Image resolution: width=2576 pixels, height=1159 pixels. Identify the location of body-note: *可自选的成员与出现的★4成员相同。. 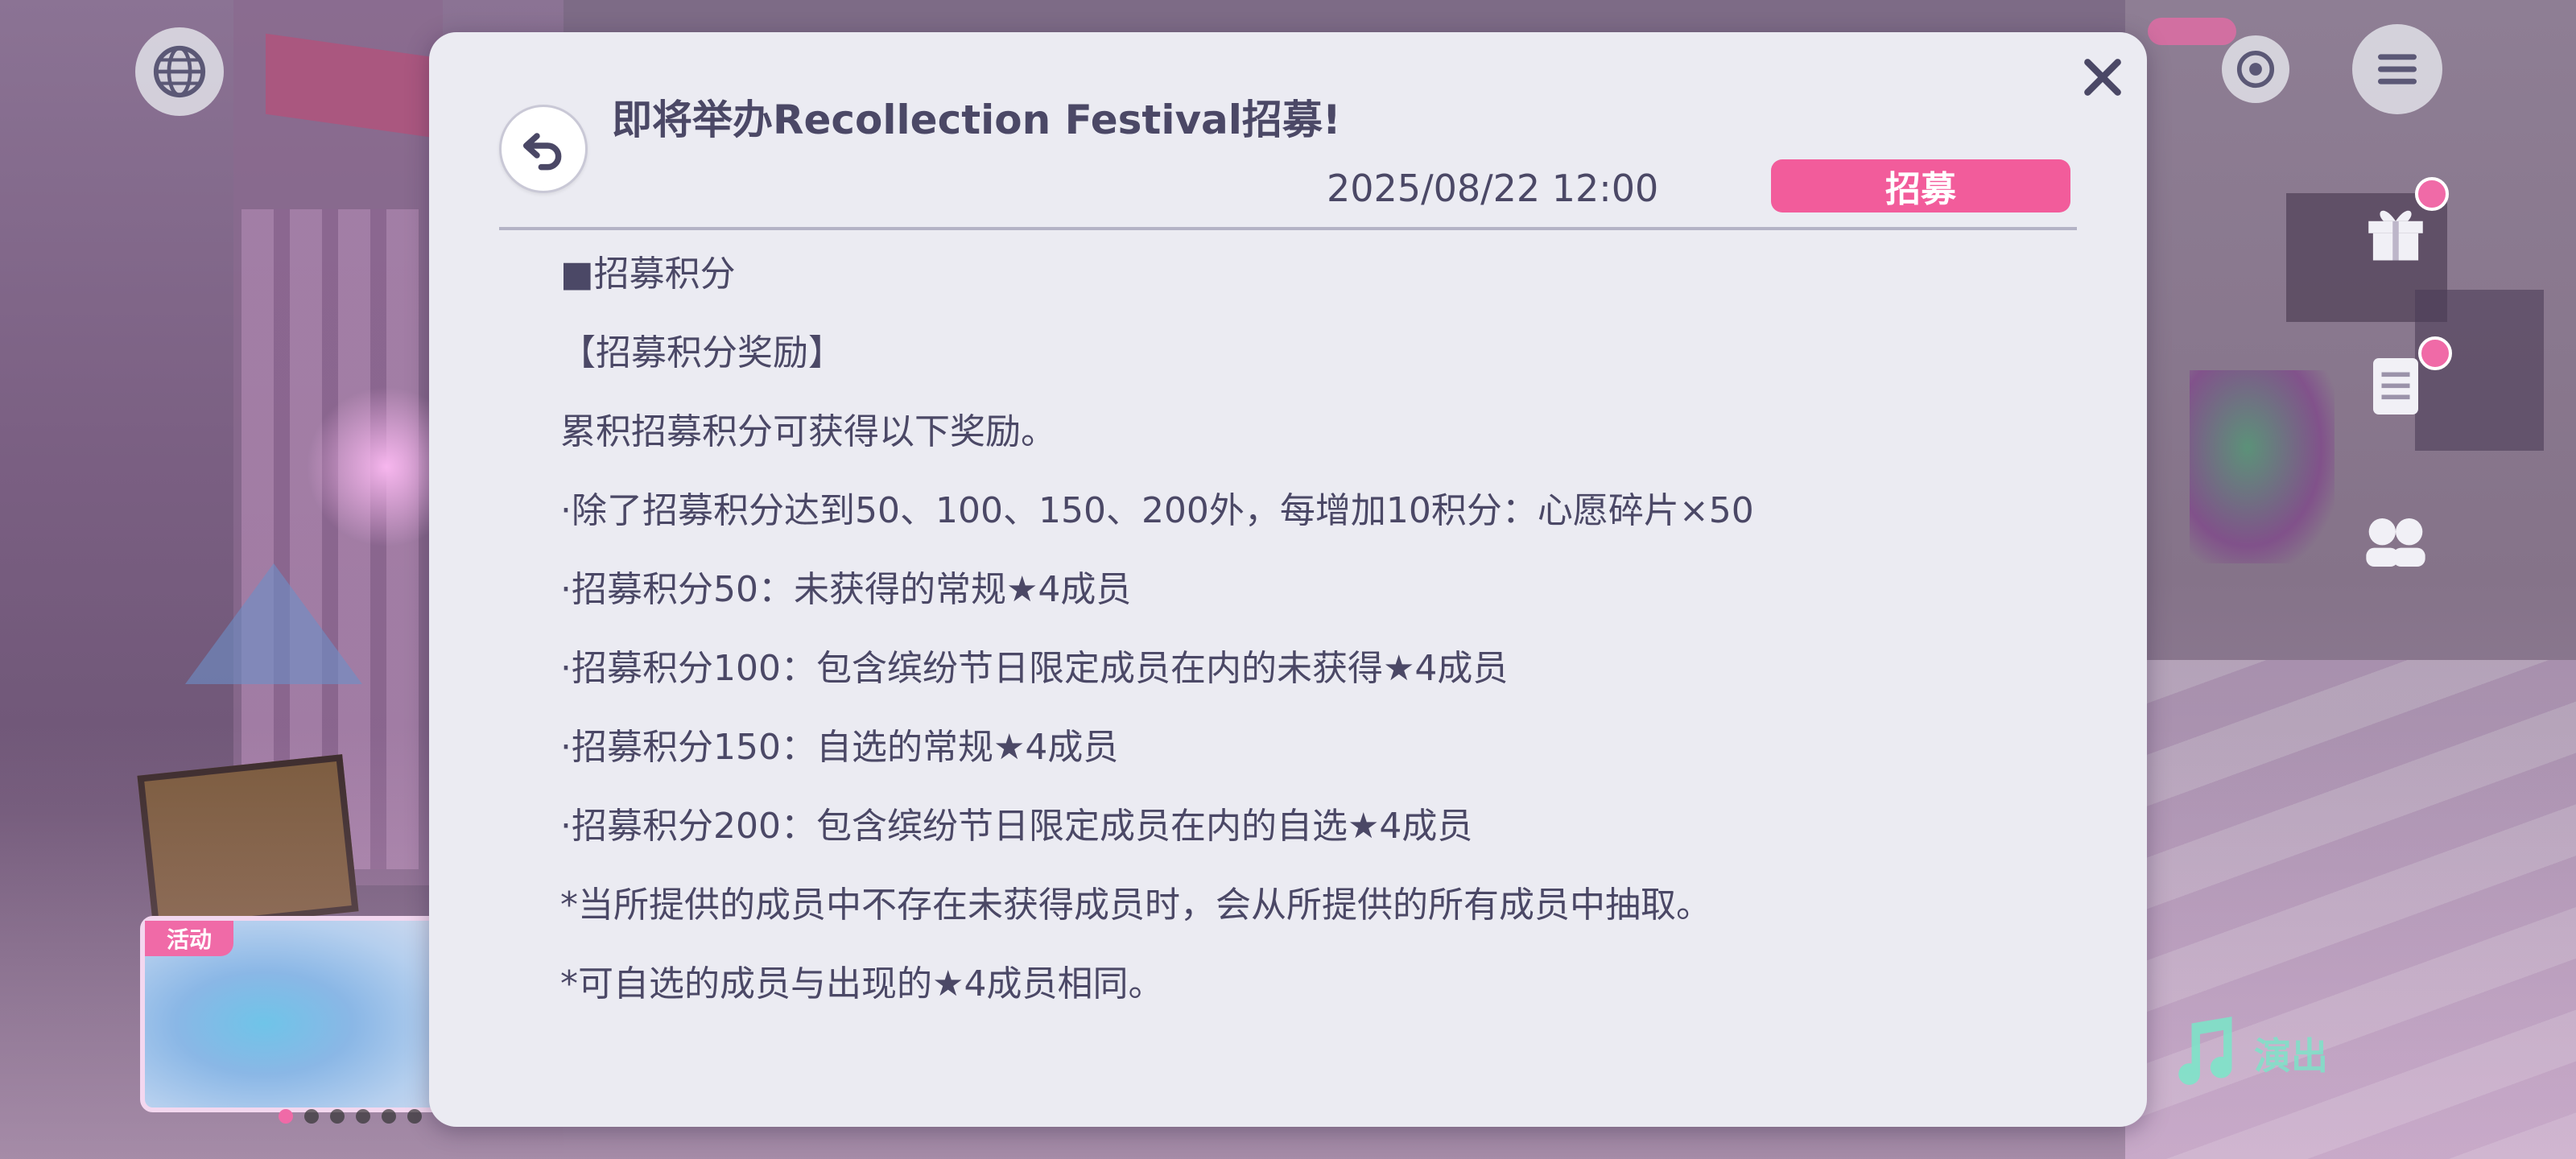
(862, 983).